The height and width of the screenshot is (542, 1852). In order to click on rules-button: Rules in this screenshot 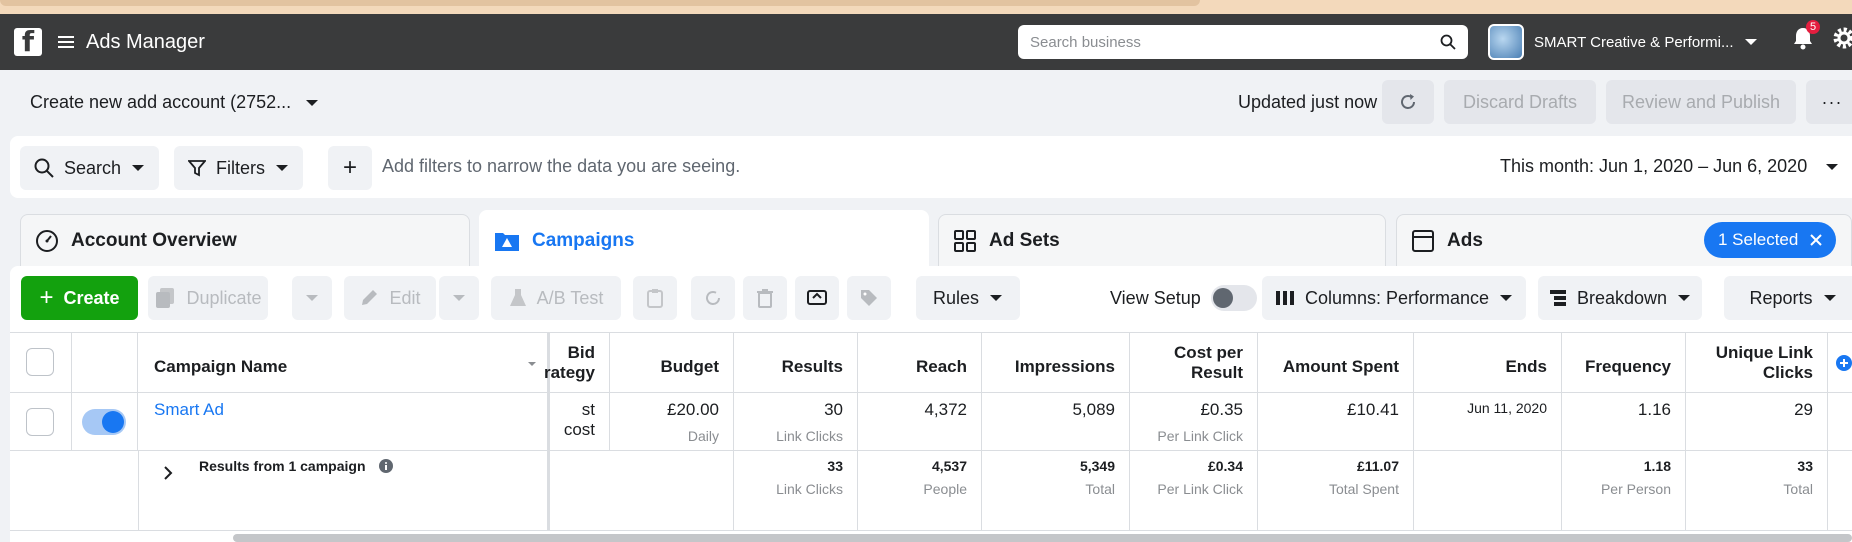, I will do `click(968, 298)`.